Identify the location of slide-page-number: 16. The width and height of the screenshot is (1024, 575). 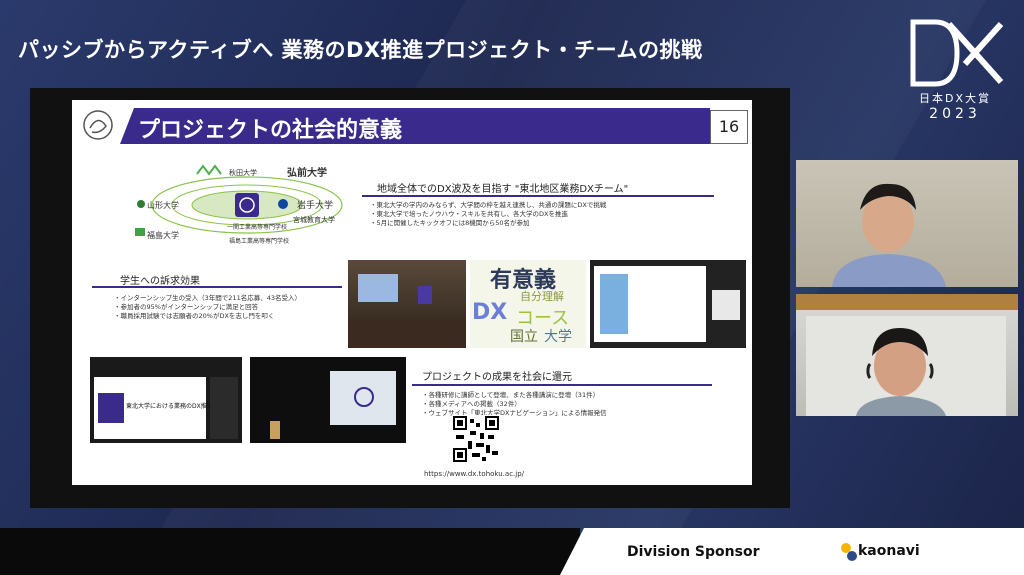
(729, 127).